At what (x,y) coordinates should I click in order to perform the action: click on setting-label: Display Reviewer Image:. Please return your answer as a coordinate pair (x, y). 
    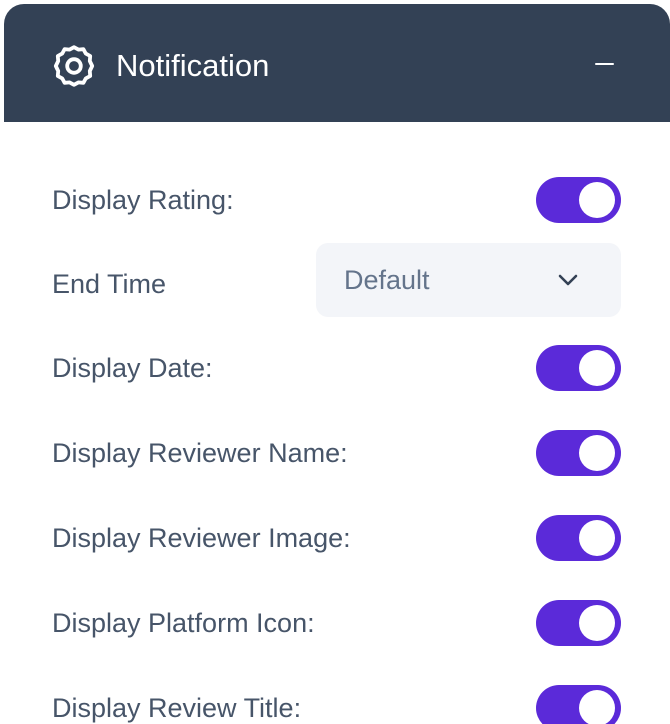
    Looking at the image, I should click on (201, 538).